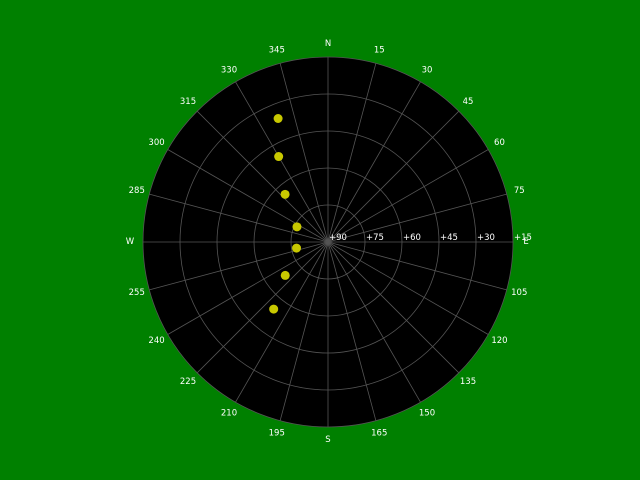 The image size is (640, 480). What do you see at coordinates (188, 102) in the screenshot?
I see `angular-tick-label: 315` at bounding box center [188, 102].